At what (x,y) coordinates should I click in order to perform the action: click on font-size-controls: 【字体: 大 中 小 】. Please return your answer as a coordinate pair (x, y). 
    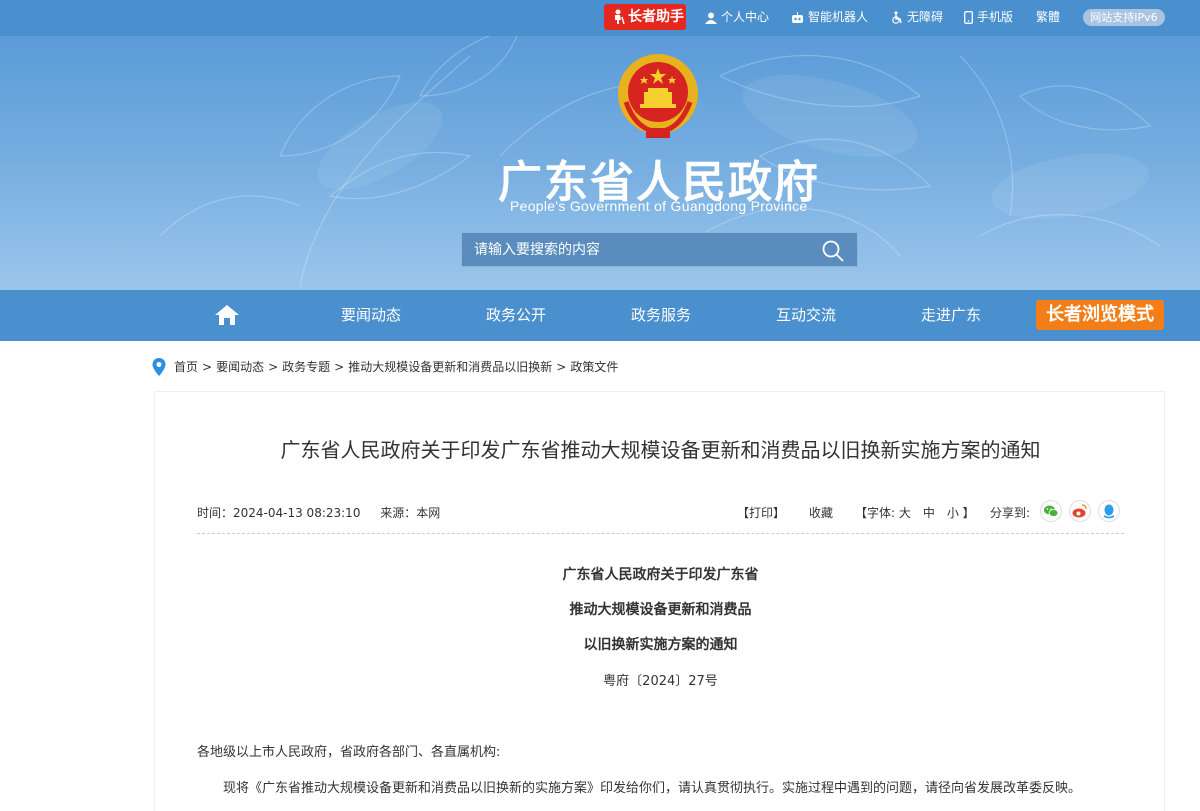
    Looking at the image, I should click on (915, 512).